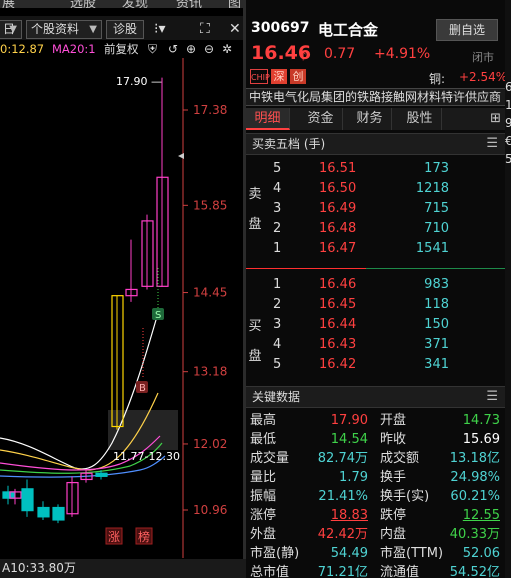 This screenshot has width=511, height=578. I want to click on remove-watchlist-button: 删自选, so click(467, 30).